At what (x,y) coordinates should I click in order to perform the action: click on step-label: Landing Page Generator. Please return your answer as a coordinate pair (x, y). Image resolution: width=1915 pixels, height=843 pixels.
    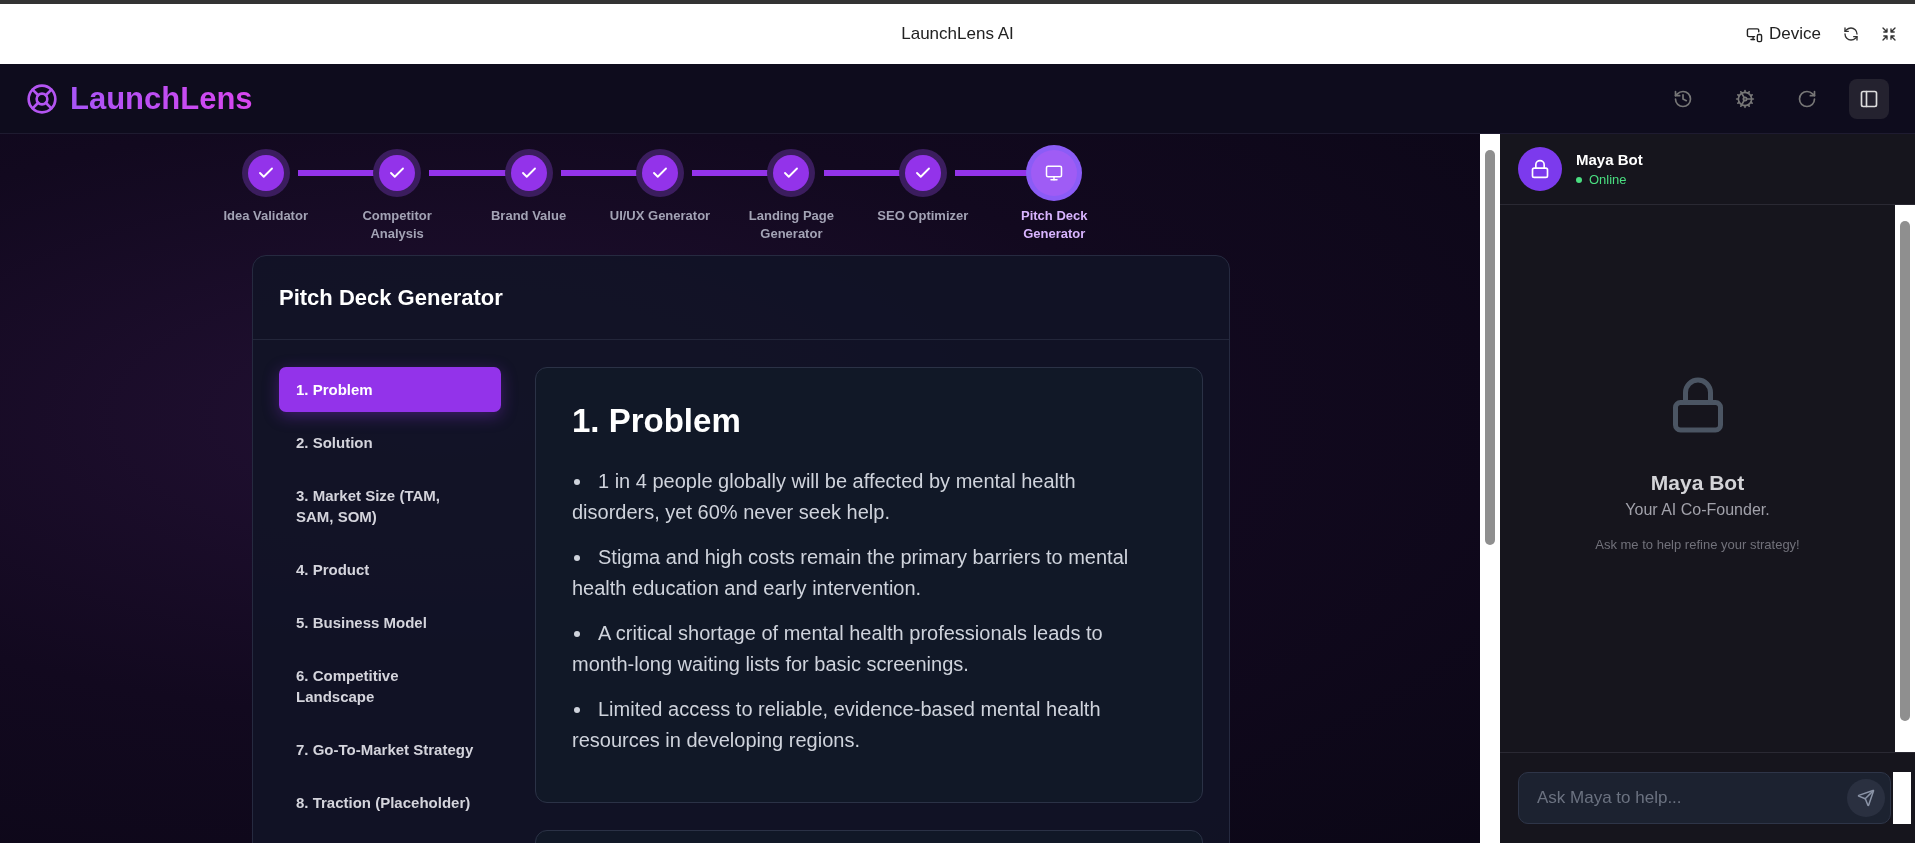
    Looking at the image, I should click on (791, 225).